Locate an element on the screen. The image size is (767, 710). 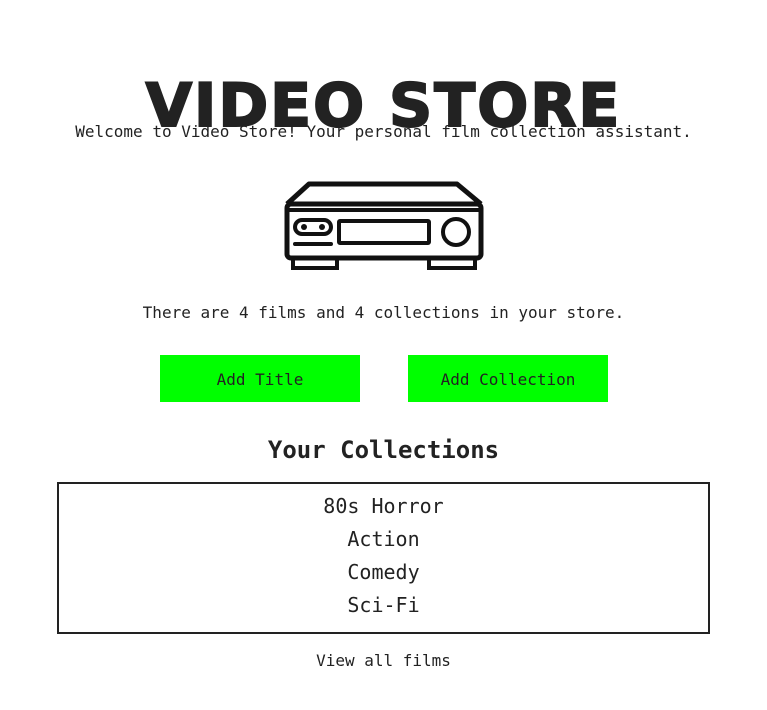
vcr-icon is located at coordinates (384, 225).